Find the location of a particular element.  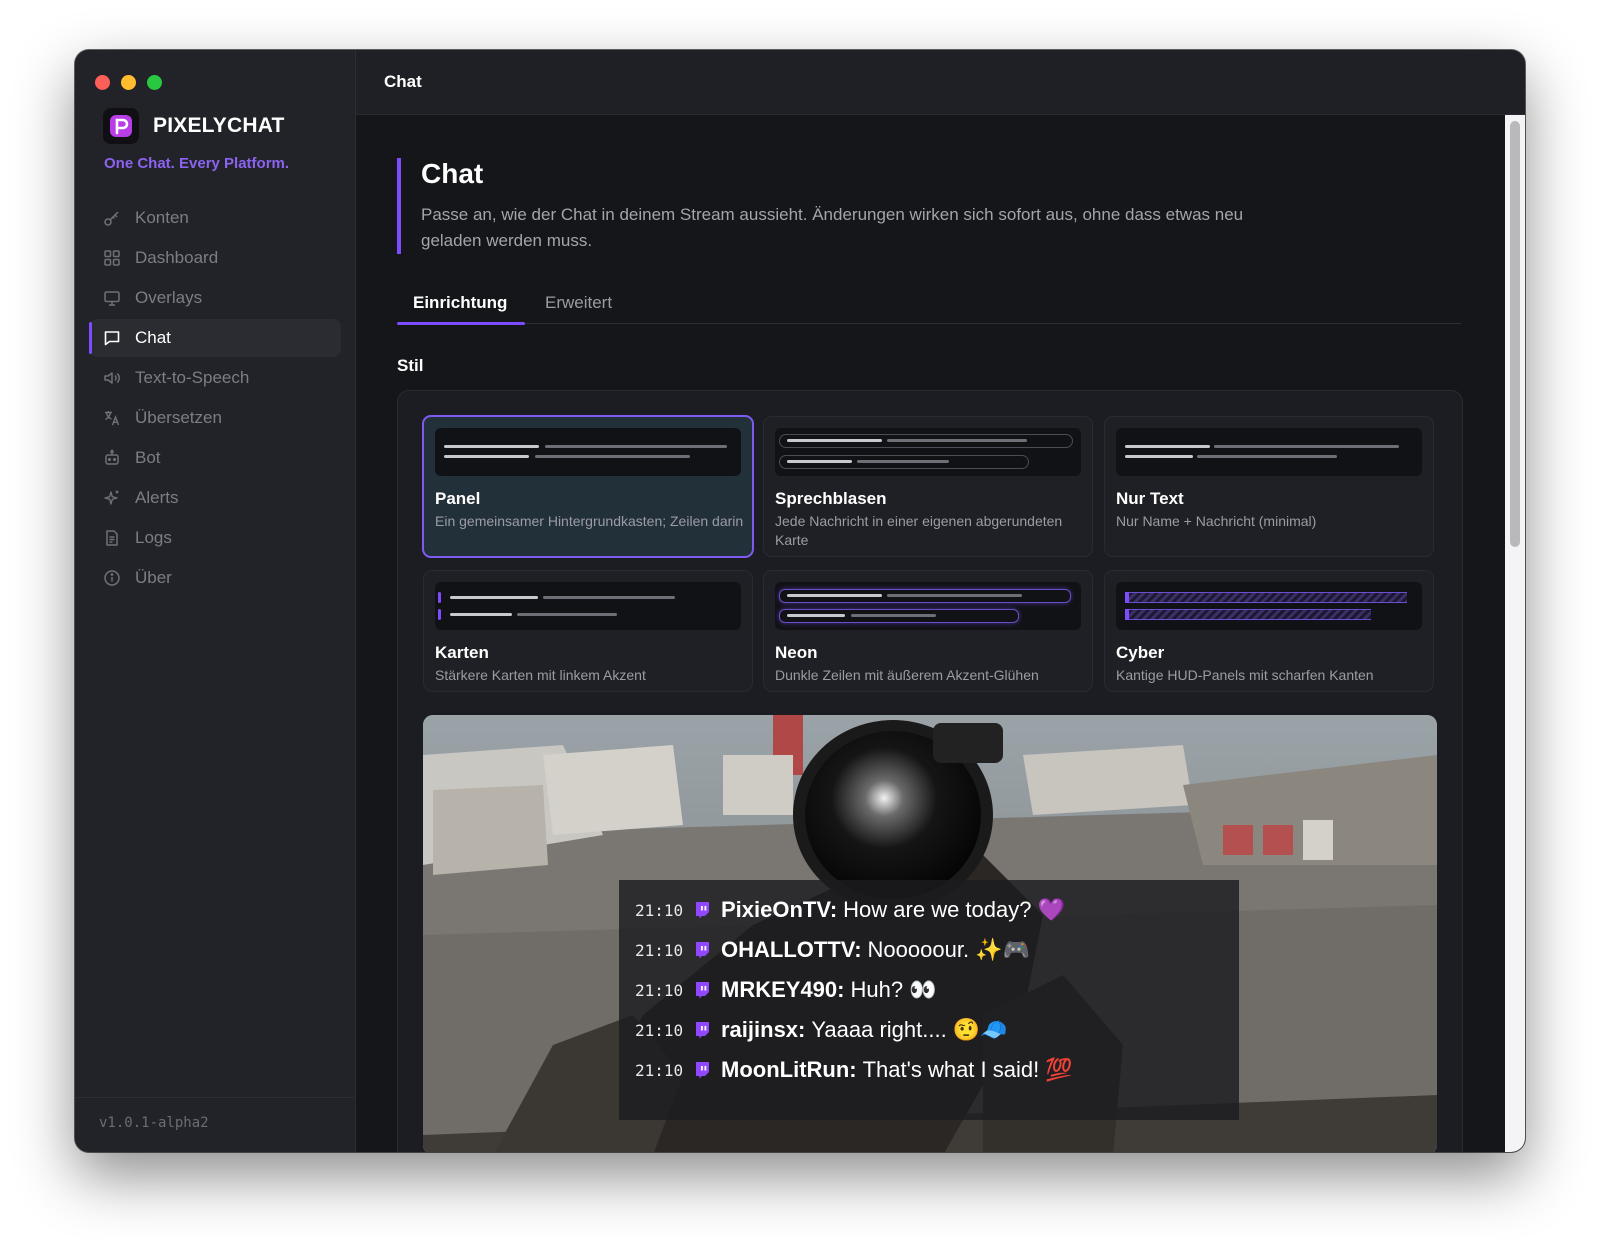

sidebar-item-label: Overlays is located at coordinates (169, 297).